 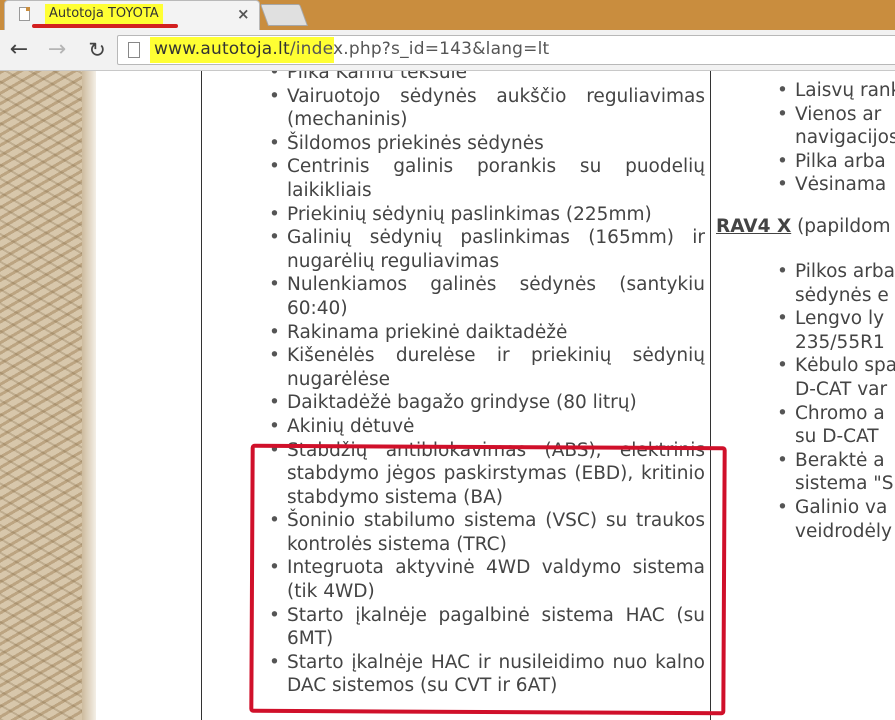 I want to click on url-path: /index.php?s_id=143&lang=lt, so click(x=419, y=49).